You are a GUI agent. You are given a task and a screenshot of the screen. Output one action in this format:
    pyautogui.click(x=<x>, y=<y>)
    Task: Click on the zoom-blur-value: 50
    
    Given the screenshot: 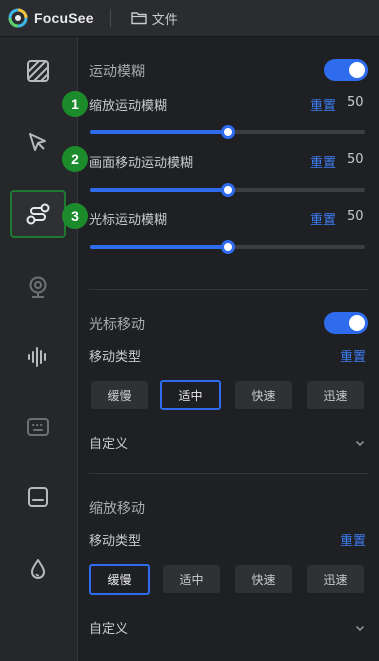 What is the action you would take?
    pyautogui.click(x=355, y=102)
    